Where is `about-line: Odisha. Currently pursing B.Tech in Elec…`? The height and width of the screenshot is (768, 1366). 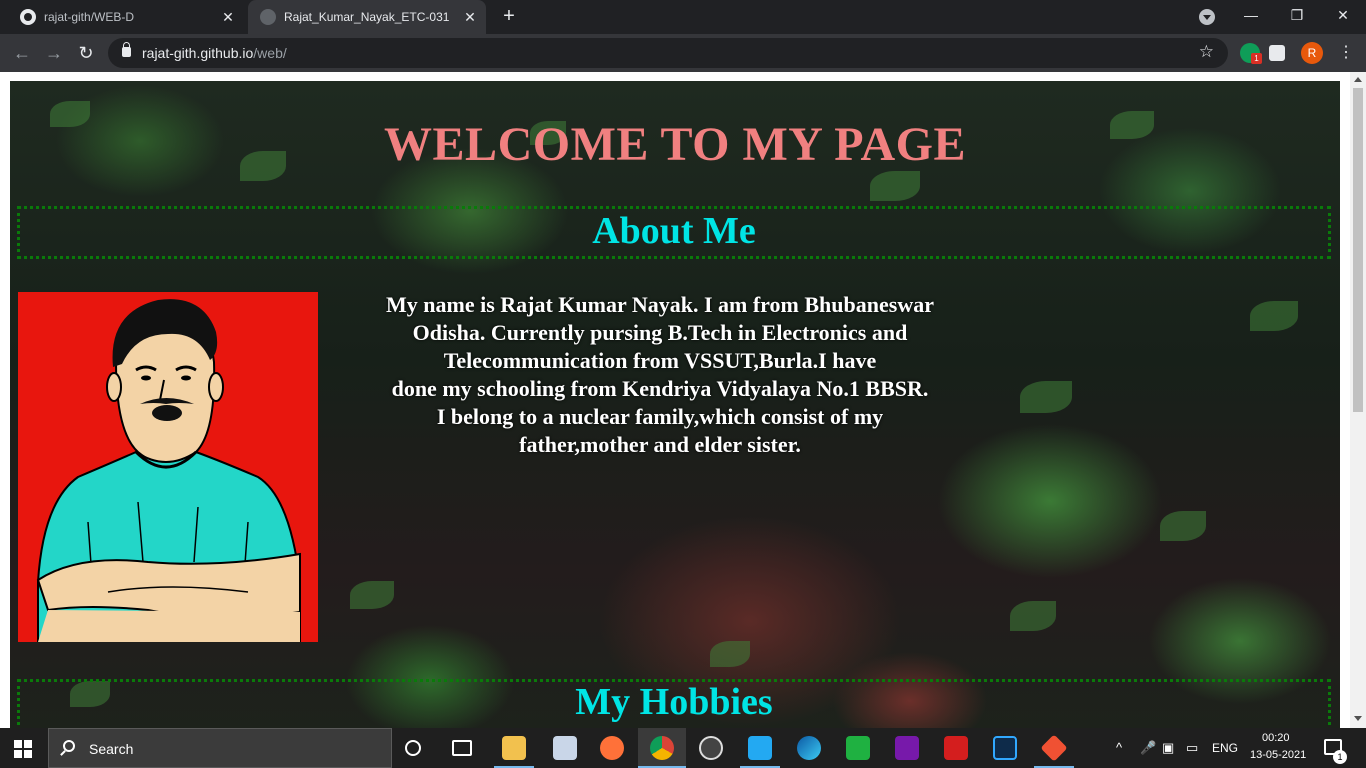
about-line: Odisha. Currently pursing B.Tech in Elec… is located at coordinates (660, 332).